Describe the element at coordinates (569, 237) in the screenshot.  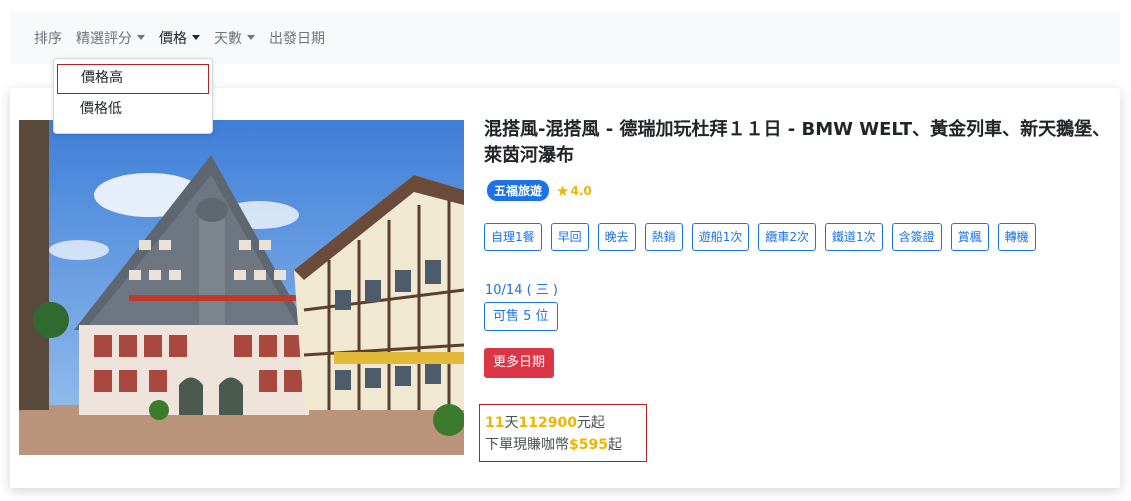
I see `tag: 早回` at that location.